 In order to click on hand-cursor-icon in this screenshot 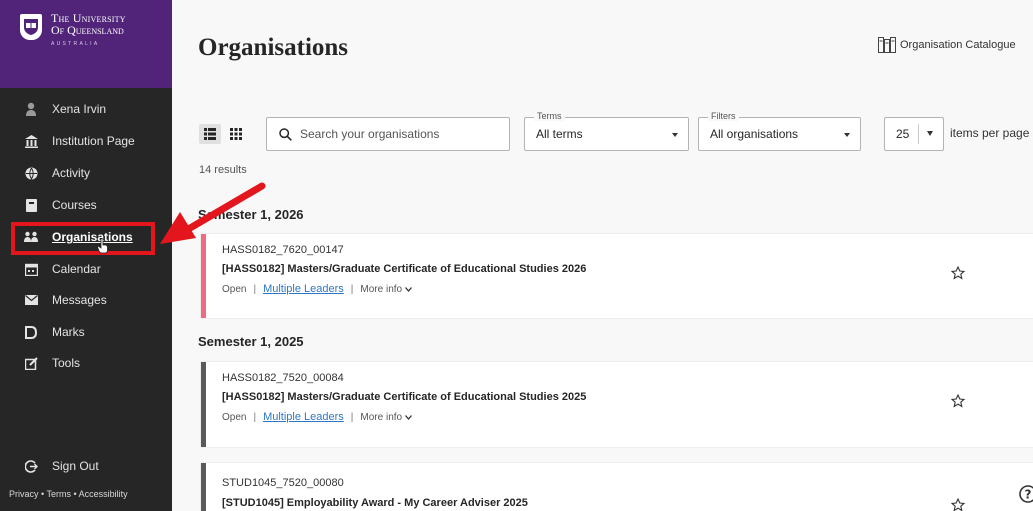, I will do `click(102, 246)`.